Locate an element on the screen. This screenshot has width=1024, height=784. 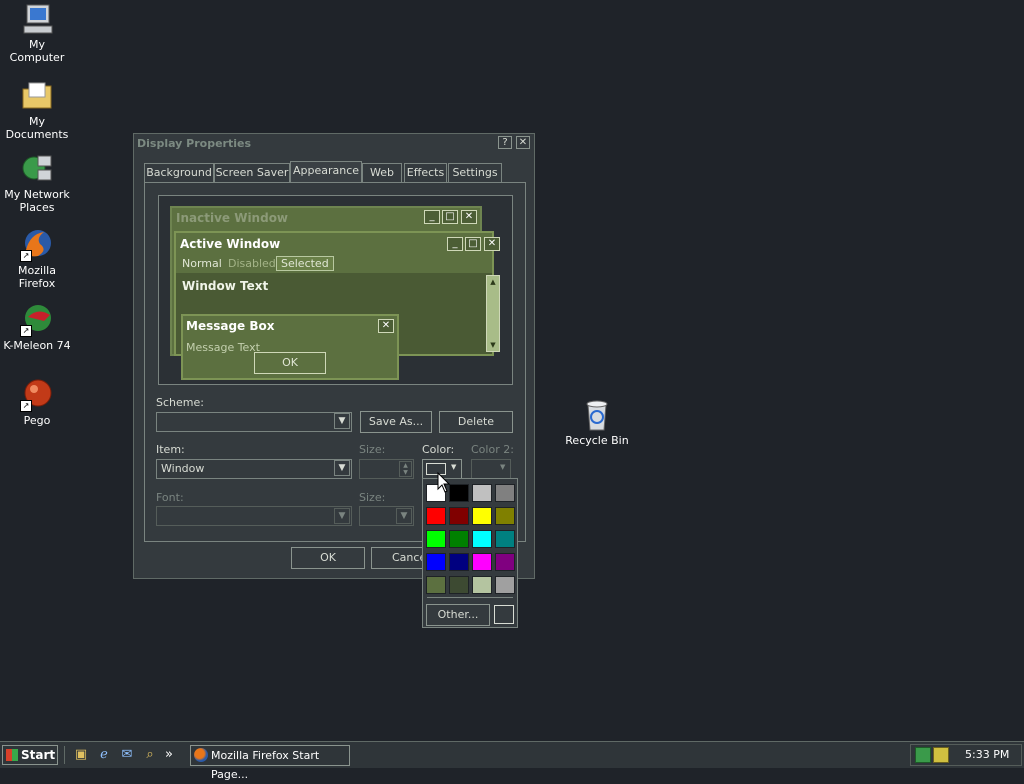
preview-ok-button: OK is located at coordinates (290, 363).